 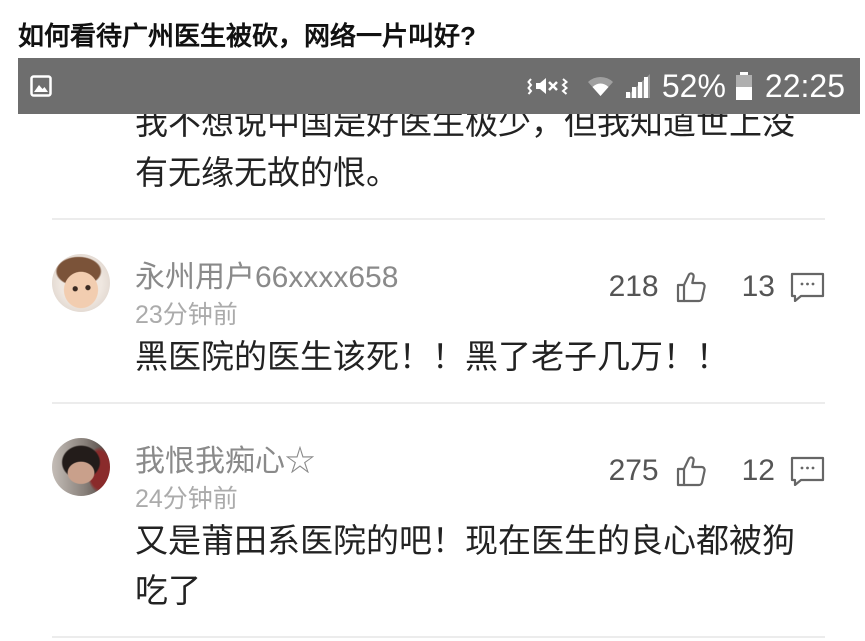 What do you see at coordinates (41, 86) in the screenshot?
I see `image-icon` at bounding box center [41, 86].